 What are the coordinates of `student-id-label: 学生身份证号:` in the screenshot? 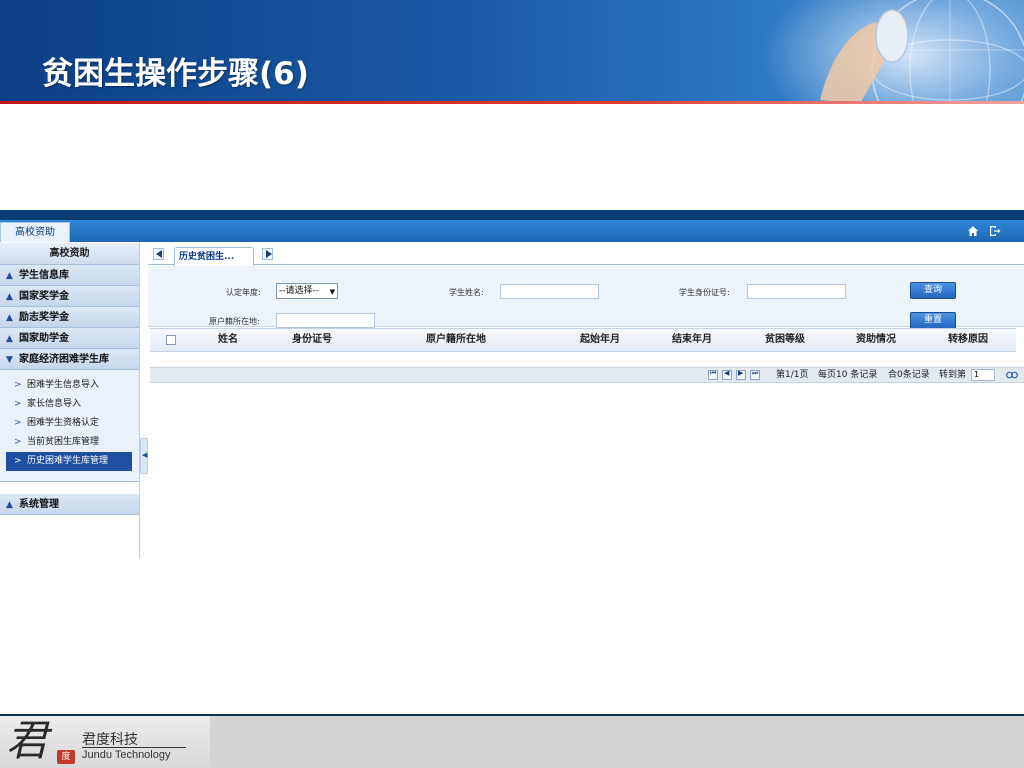 It's located at (704, 292).